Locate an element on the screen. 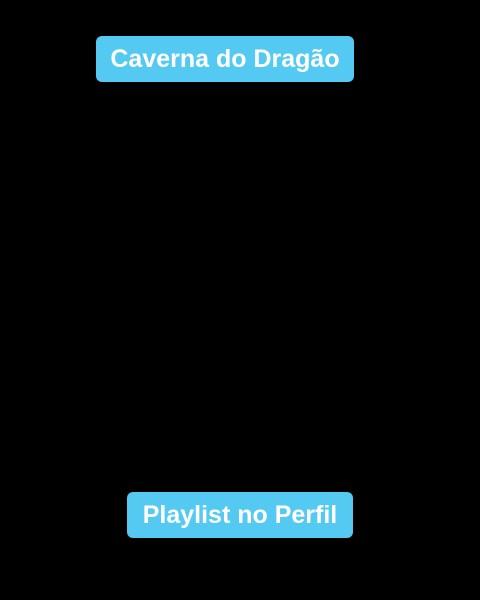 This screenshot has width=480, height=600. title-caption: Caverna do Dragão is located at coordinates (225, 59).